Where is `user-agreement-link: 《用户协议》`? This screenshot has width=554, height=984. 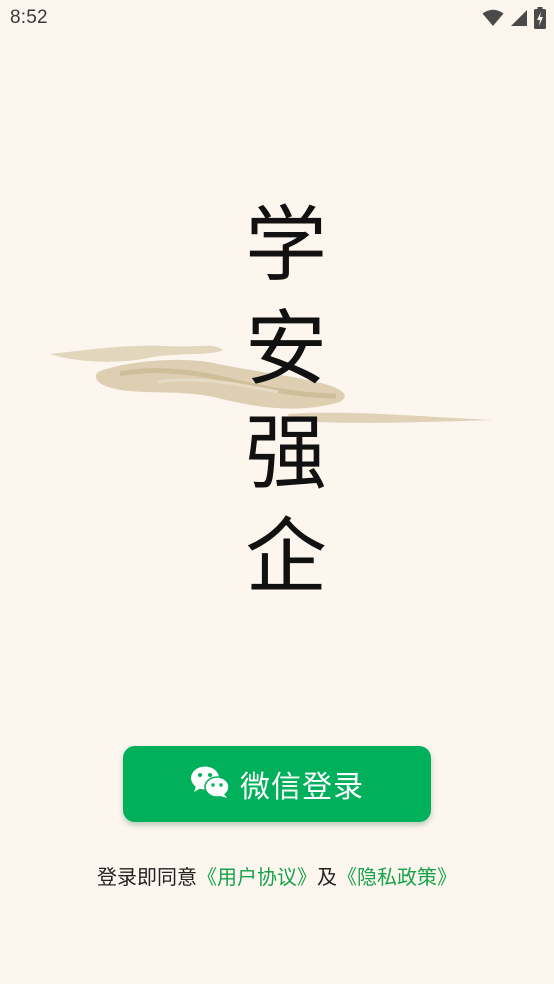 user-agreement-link: 《用户协议》 is located at coordinates (257, 877).